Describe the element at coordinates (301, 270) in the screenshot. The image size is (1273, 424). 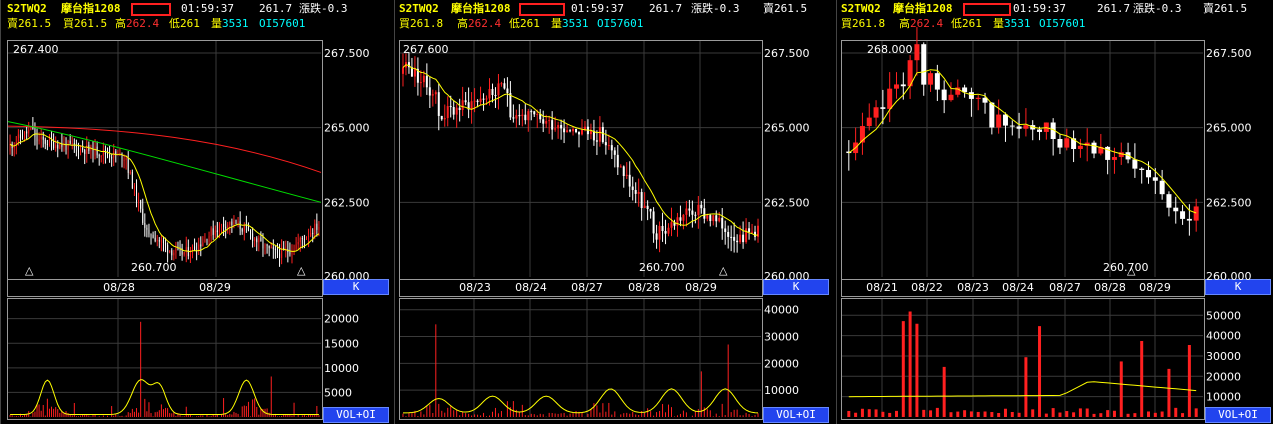
I see `signal-triangle: △` at that location.